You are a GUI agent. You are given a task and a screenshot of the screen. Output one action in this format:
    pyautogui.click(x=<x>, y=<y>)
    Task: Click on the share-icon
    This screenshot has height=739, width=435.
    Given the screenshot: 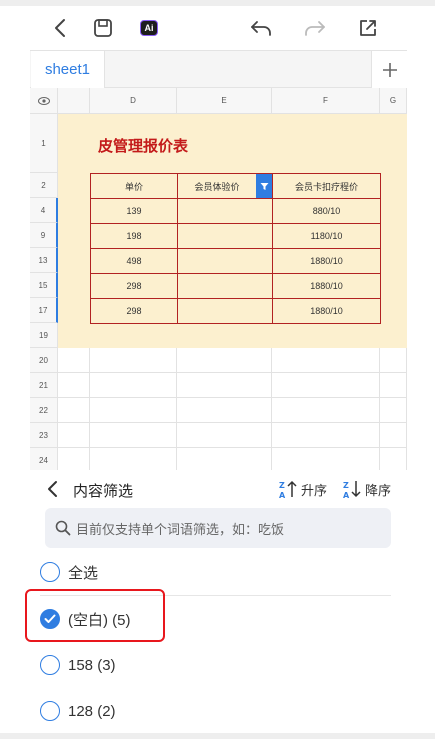 What is the action you would take?
    pyautogui.click(x=368, y=28)
    